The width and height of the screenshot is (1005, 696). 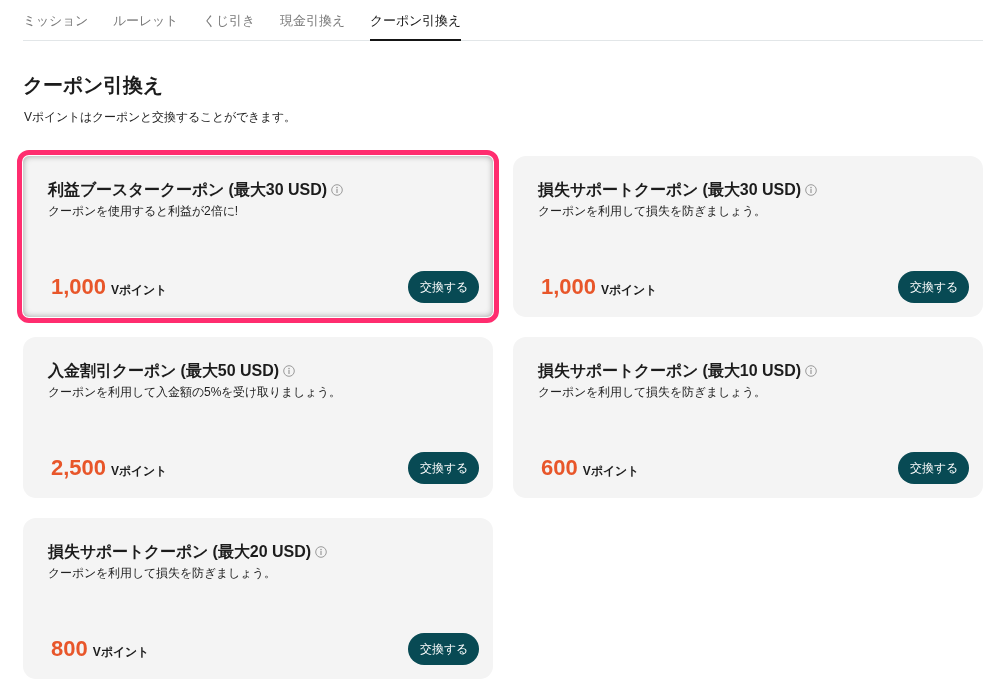 What do you see at coordinates (145, 24) in the screenshot?
I see `tab: ルーレット` at bounding box center [145, 24].